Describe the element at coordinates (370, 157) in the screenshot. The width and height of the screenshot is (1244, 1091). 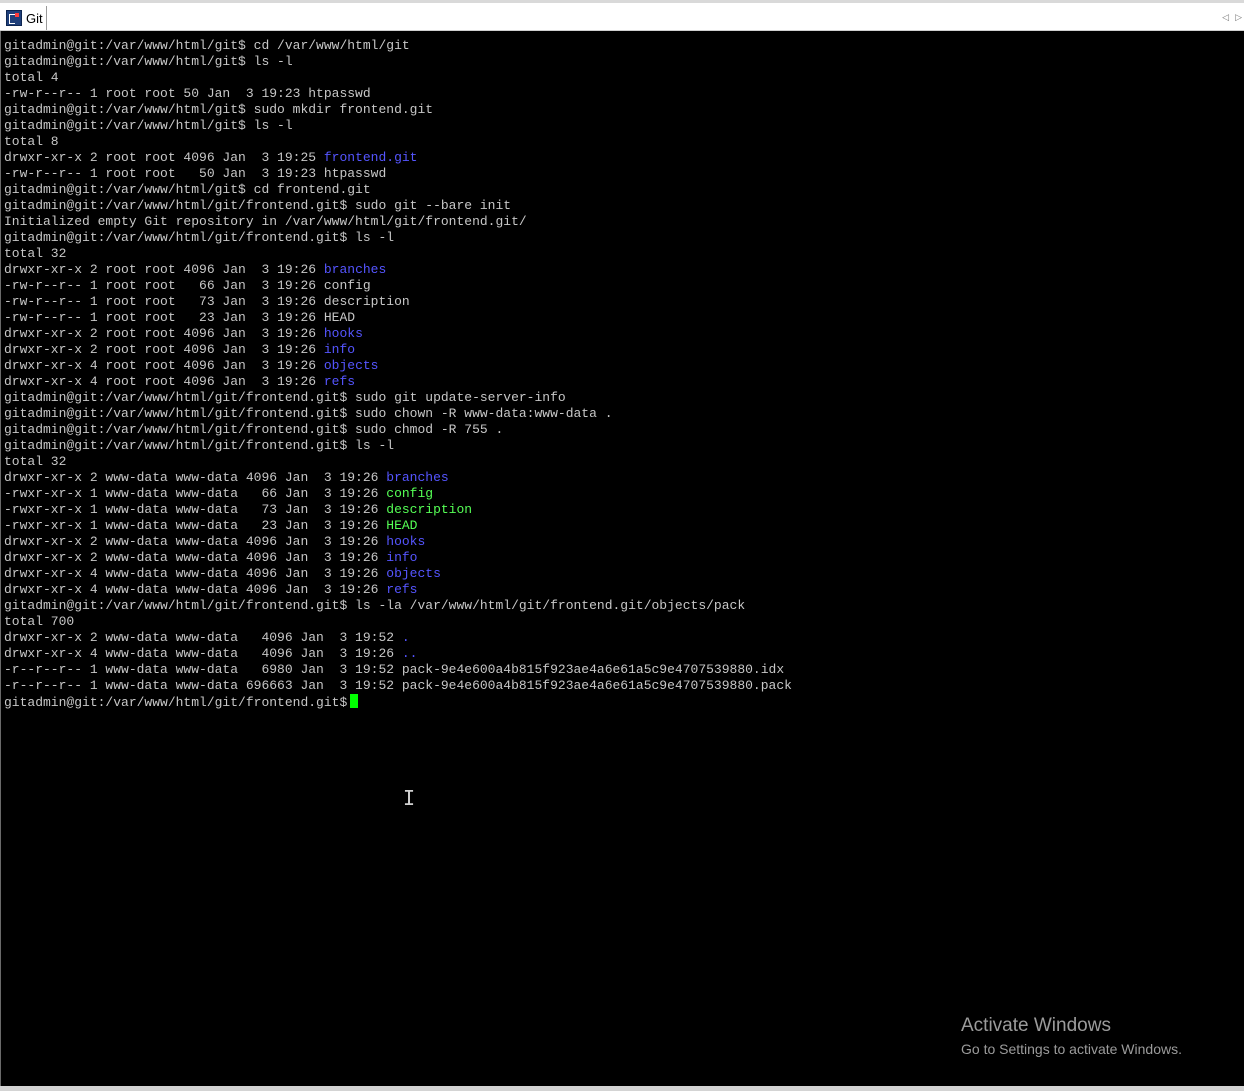
I see `file-name-blue: frontend.git` at that location.